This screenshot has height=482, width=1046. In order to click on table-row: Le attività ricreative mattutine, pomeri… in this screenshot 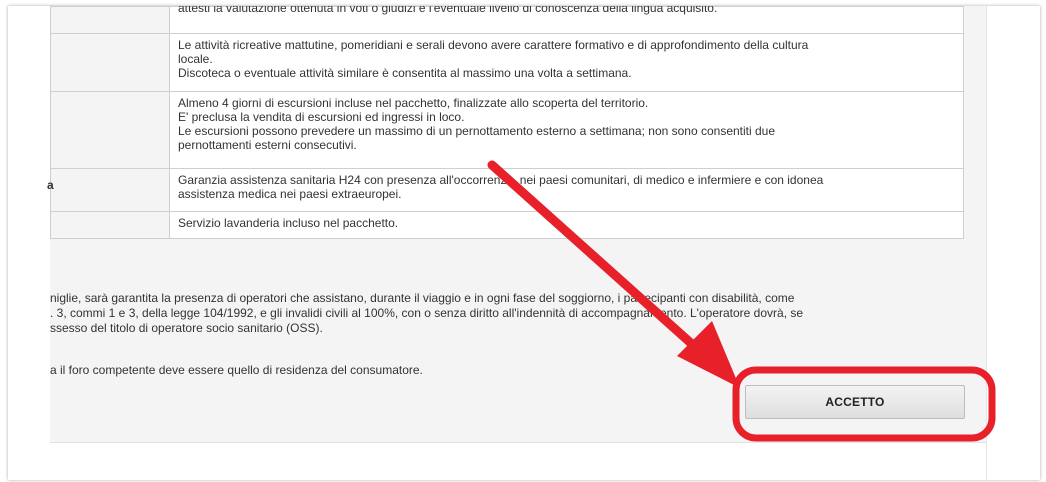, I will do `click(507, 62)`.